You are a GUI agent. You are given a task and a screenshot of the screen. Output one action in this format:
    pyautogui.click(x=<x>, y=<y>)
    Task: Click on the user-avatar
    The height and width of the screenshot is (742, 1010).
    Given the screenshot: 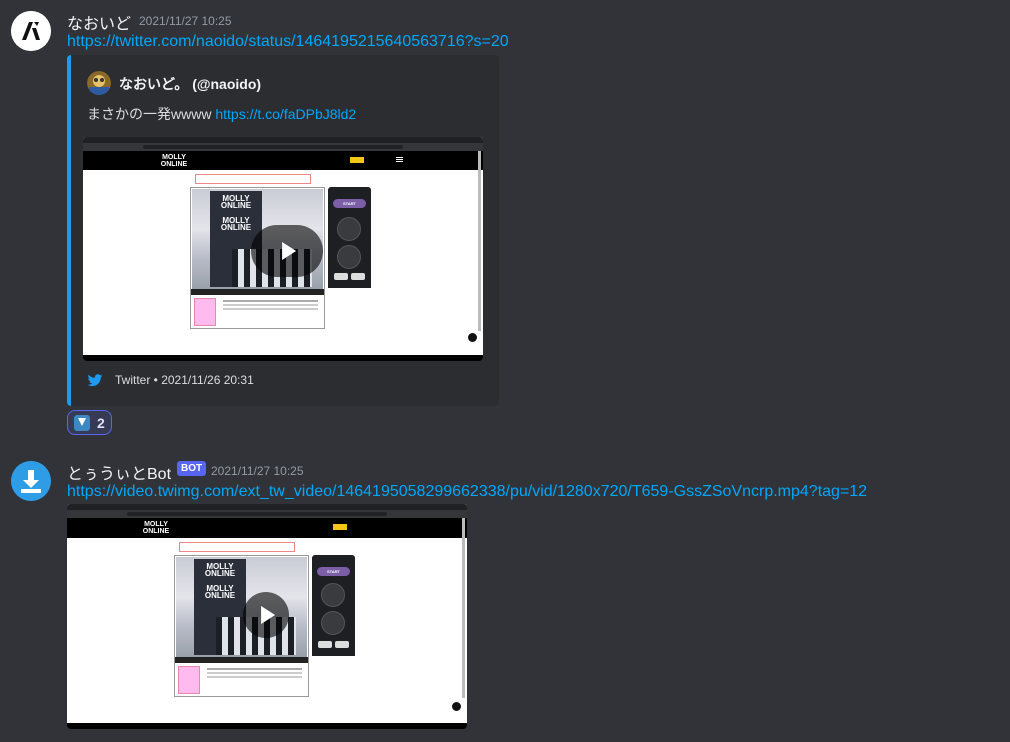 What is the action you would take?
    pyautogui.click(x=31, y=31)
    